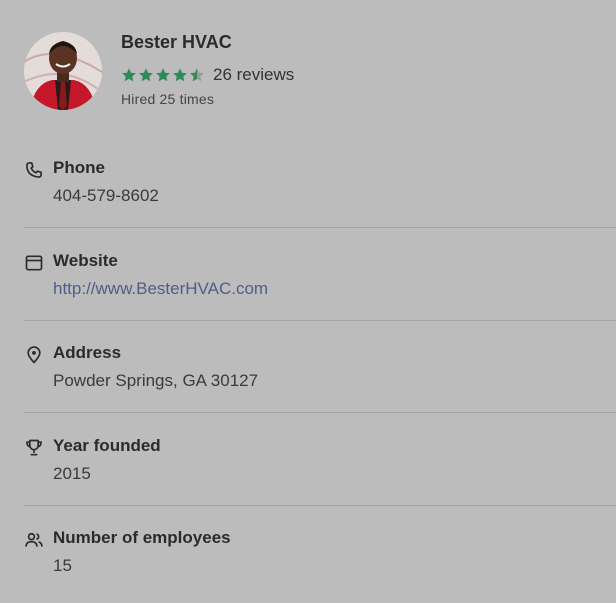 This screenshot has height=603, width=616. I want to click on rating-row: 26 reviews, so click(207, 75).